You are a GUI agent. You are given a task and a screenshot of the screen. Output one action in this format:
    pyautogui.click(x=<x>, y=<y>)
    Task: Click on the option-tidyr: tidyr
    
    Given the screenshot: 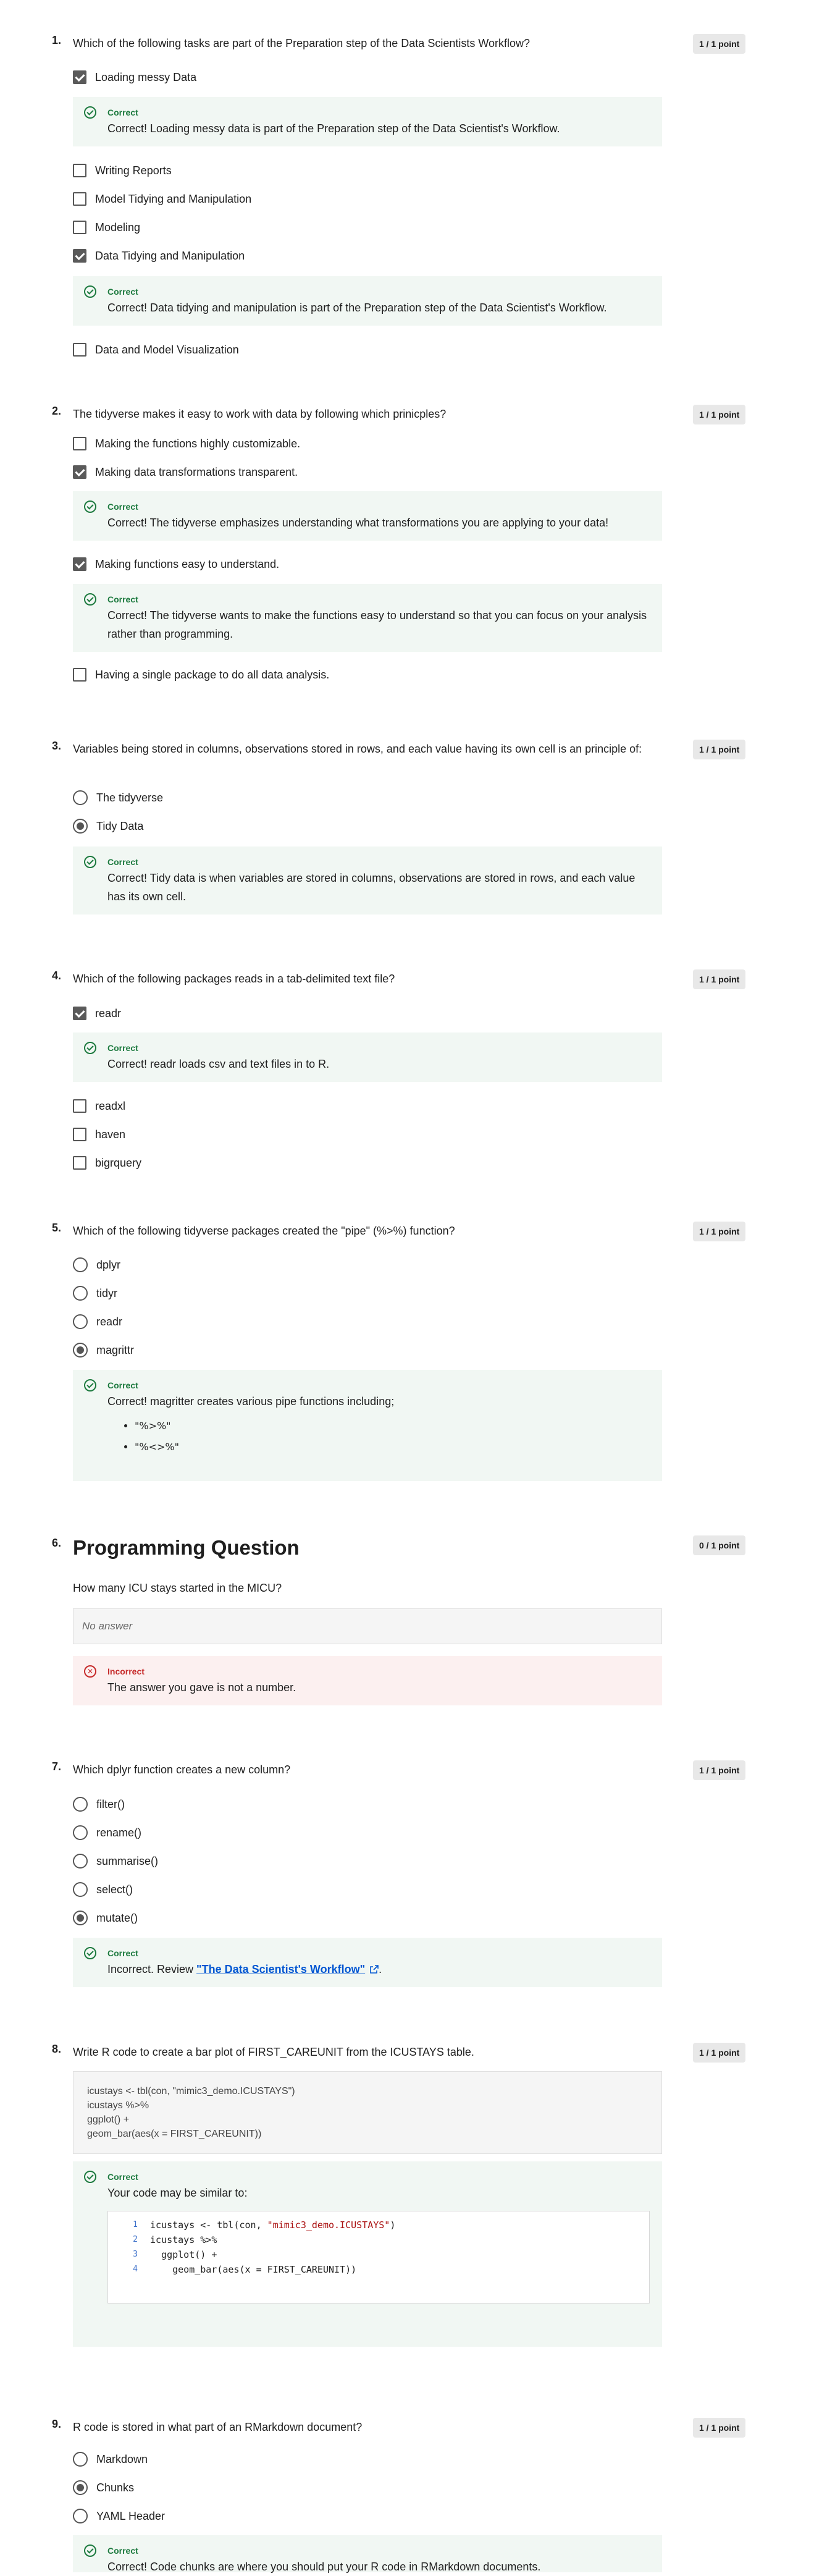 What is the action you would take?
    pyautogui.click(x=95, y=1293)
    